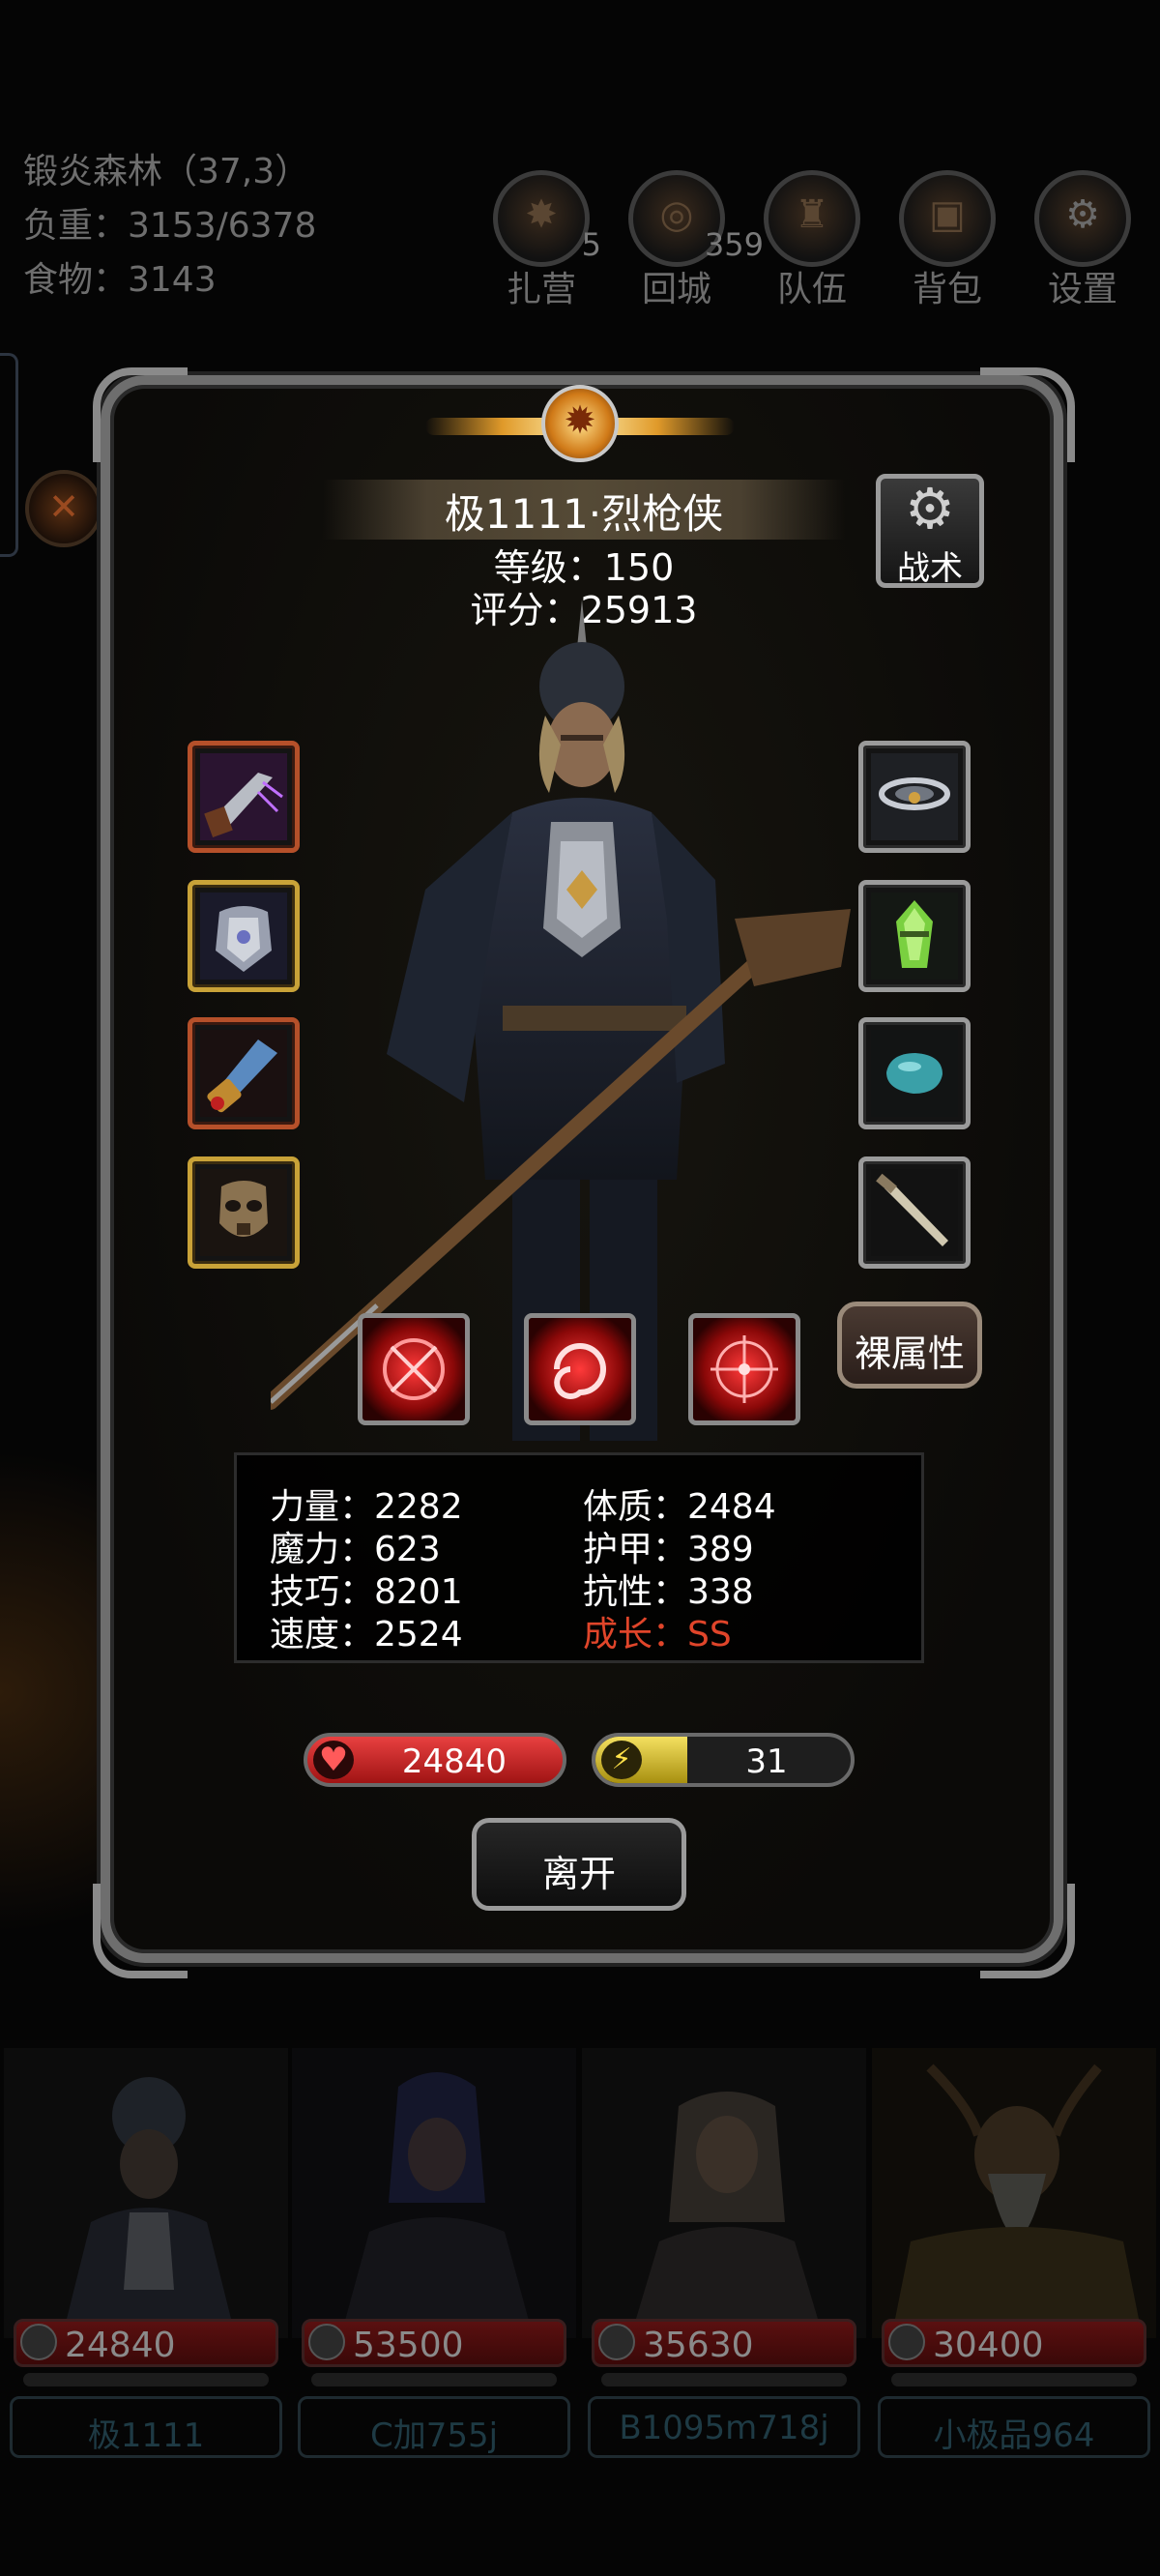 This screenshot has width=1160, height=2576. I want to click on team-hp-bar: 24840, so click(146, 2343).